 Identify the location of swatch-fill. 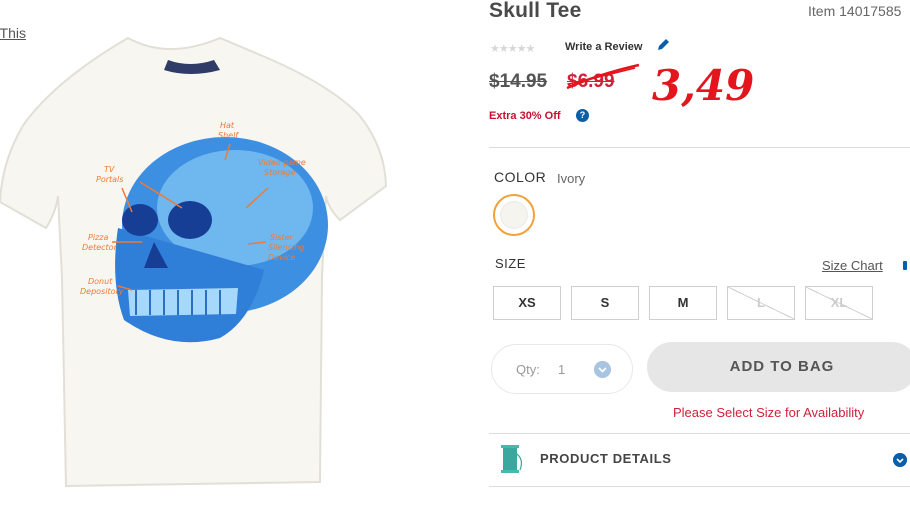
(514, 215).